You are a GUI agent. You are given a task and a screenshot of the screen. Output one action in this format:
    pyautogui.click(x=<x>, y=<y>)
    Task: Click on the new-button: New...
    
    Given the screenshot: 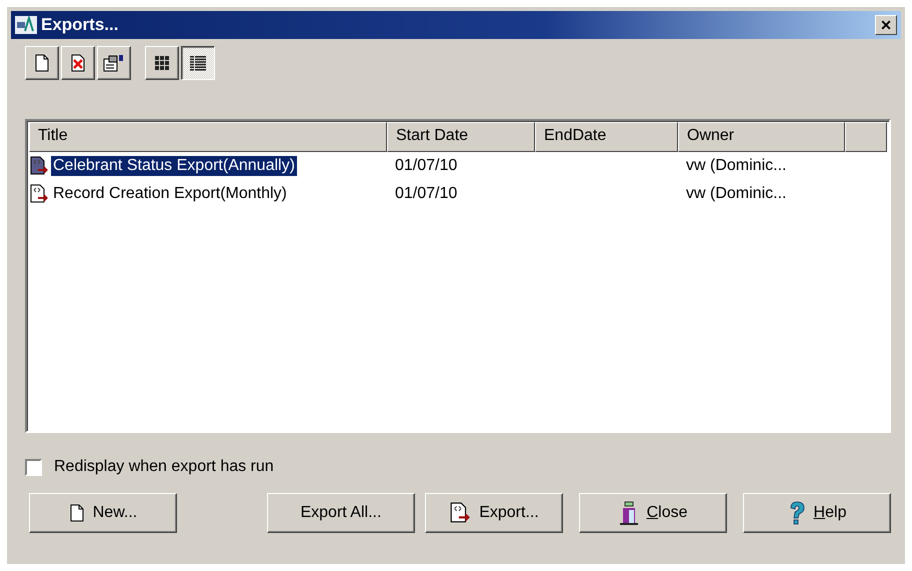 What is the action you would take?
    pyautogui.click(x=103, y=513)
    